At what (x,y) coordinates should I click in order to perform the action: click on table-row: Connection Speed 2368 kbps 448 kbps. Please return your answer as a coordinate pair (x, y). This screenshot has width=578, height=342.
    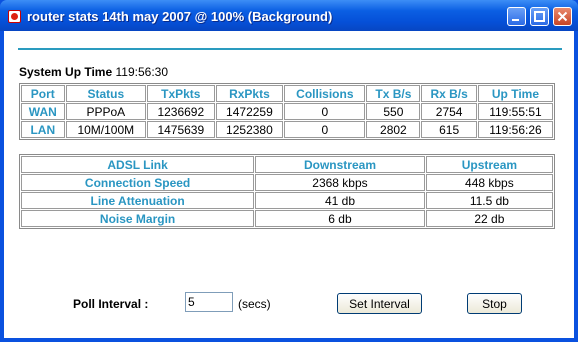
    Looking at the image, I should click on (287, 182).